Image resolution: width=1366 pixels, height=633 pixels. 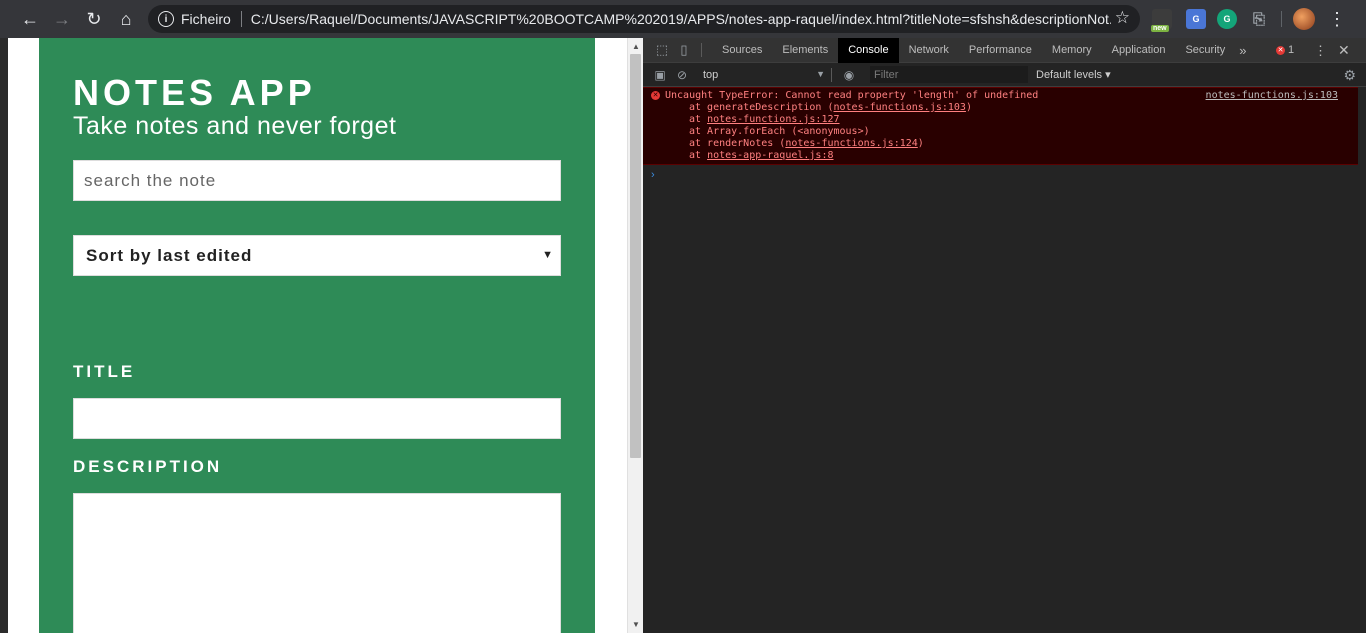 What do you see at coordinates (742, 50) in the screenshot?
I see `tab-sources: Sources` at bounding box center [742, 50].